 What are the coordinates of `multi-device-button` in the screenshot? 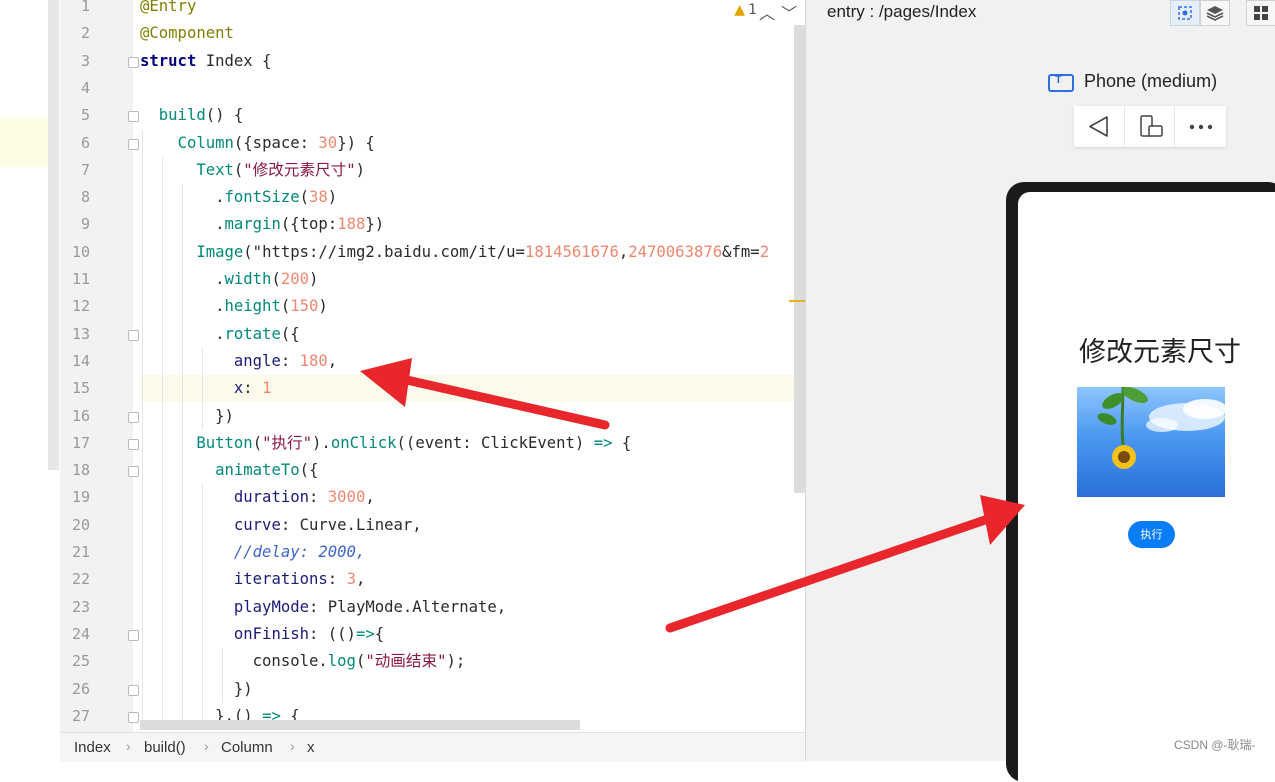 It's located at (1260, 13).